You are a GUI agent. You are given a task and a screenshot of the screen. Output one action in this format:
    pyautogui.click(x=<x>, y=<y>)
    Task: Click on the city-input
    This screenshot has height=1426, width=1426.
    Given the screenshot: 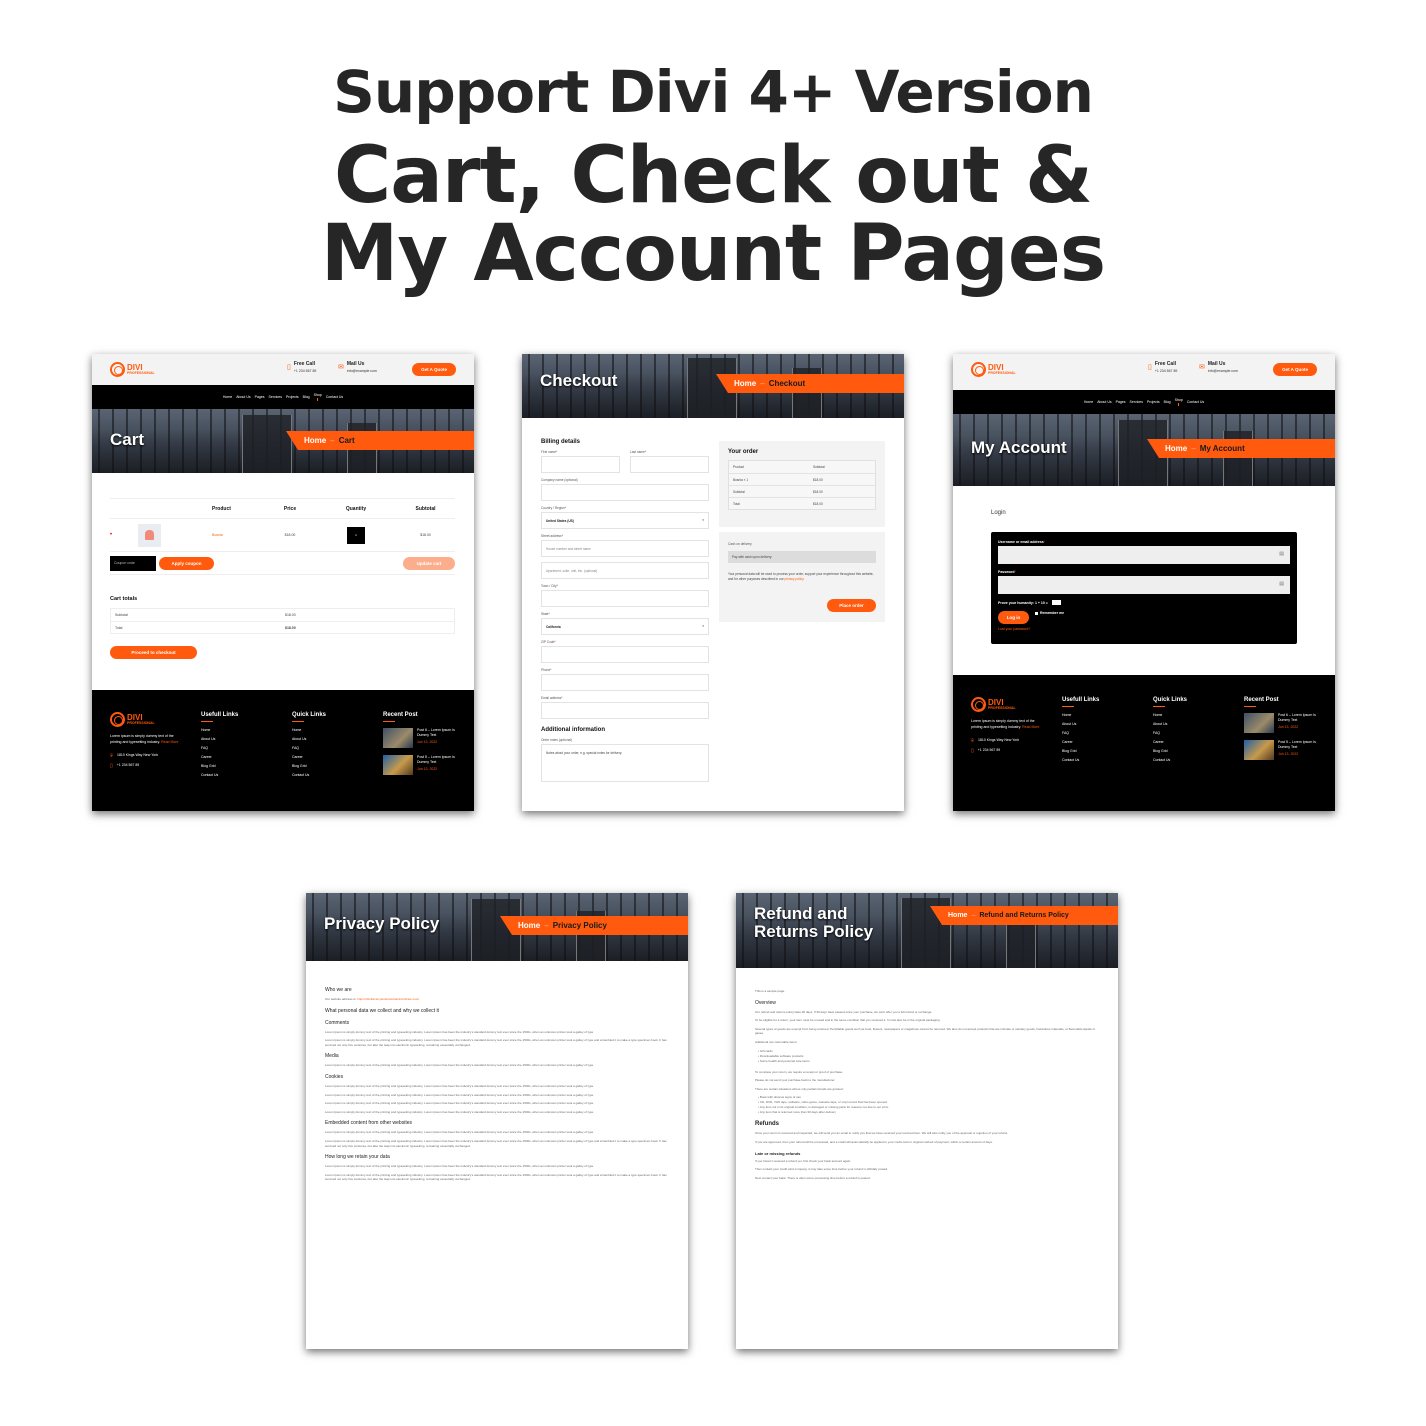 What is the action you would take?
    pyautogui.click(x=625, y=598)
    